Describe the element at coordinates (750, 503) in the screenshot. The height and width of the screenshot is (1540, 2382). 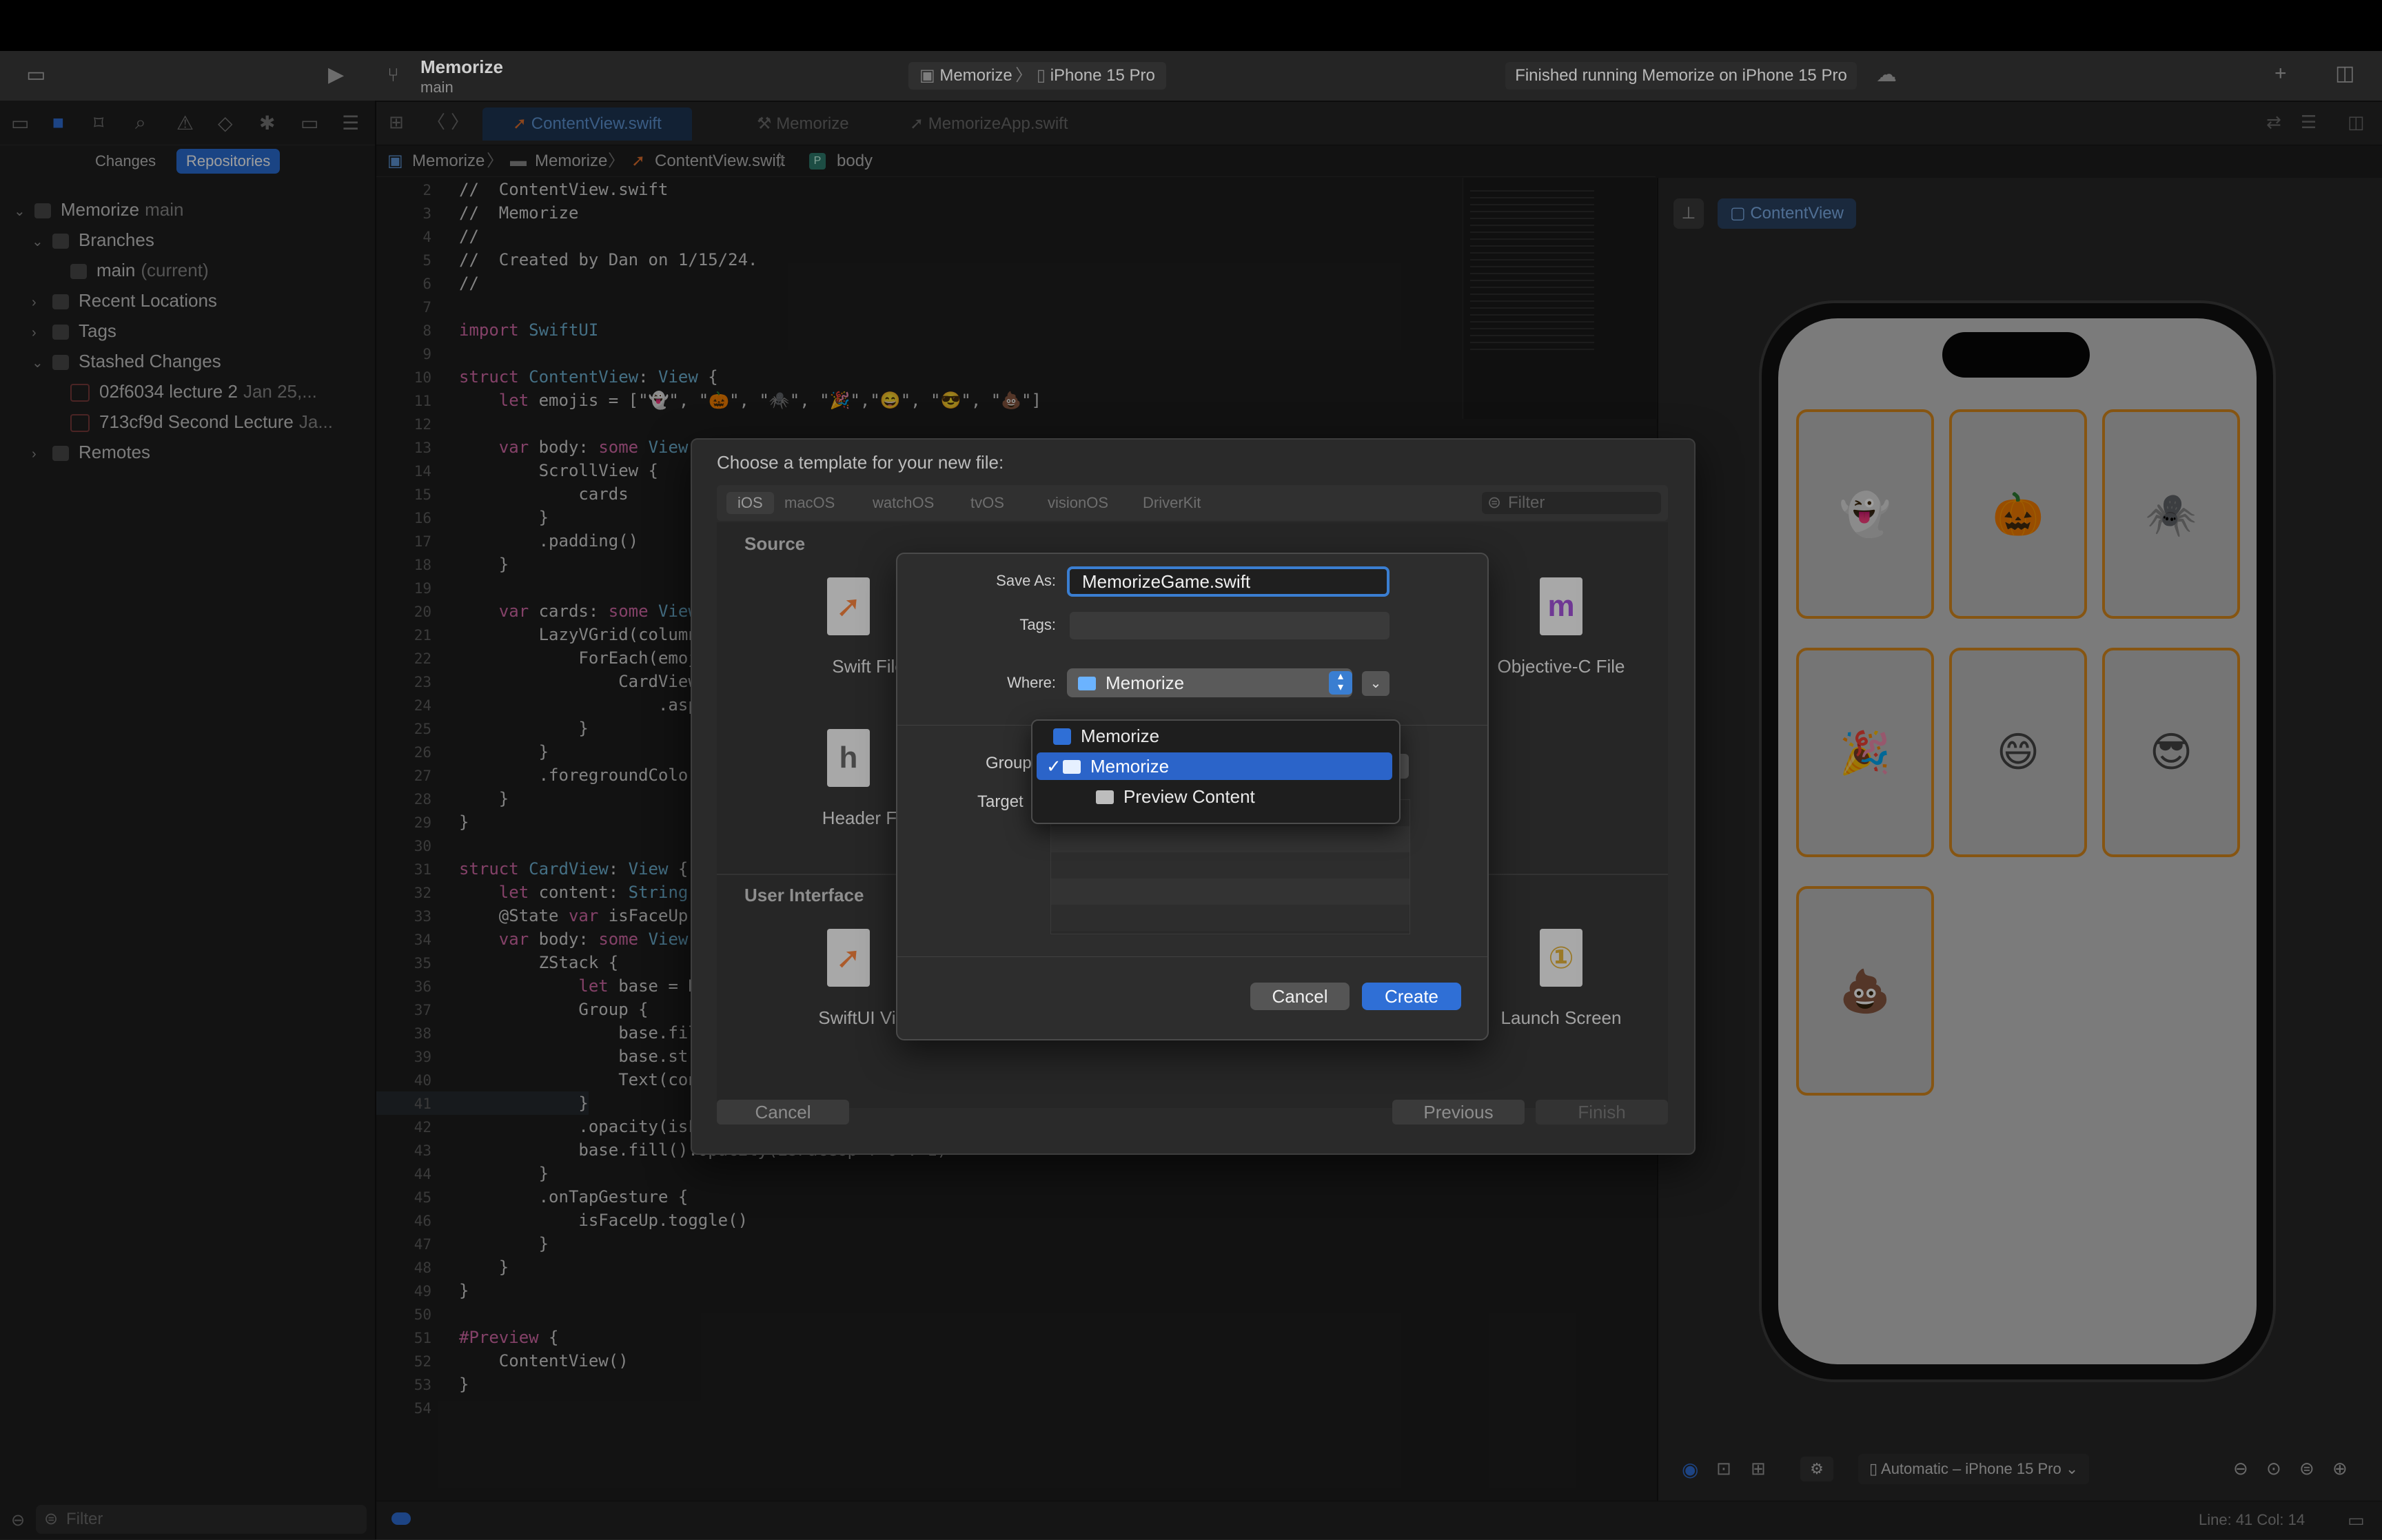
I see `platform-ios: iOS` at that location.